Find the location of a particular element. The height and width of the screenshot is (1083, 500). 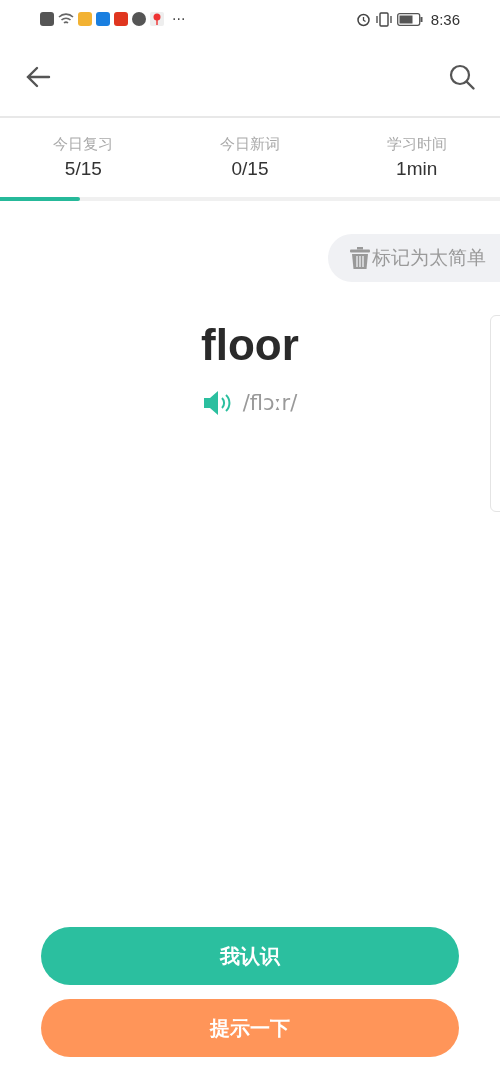

know-button: 我认识 is located at coordinates (250, 956).